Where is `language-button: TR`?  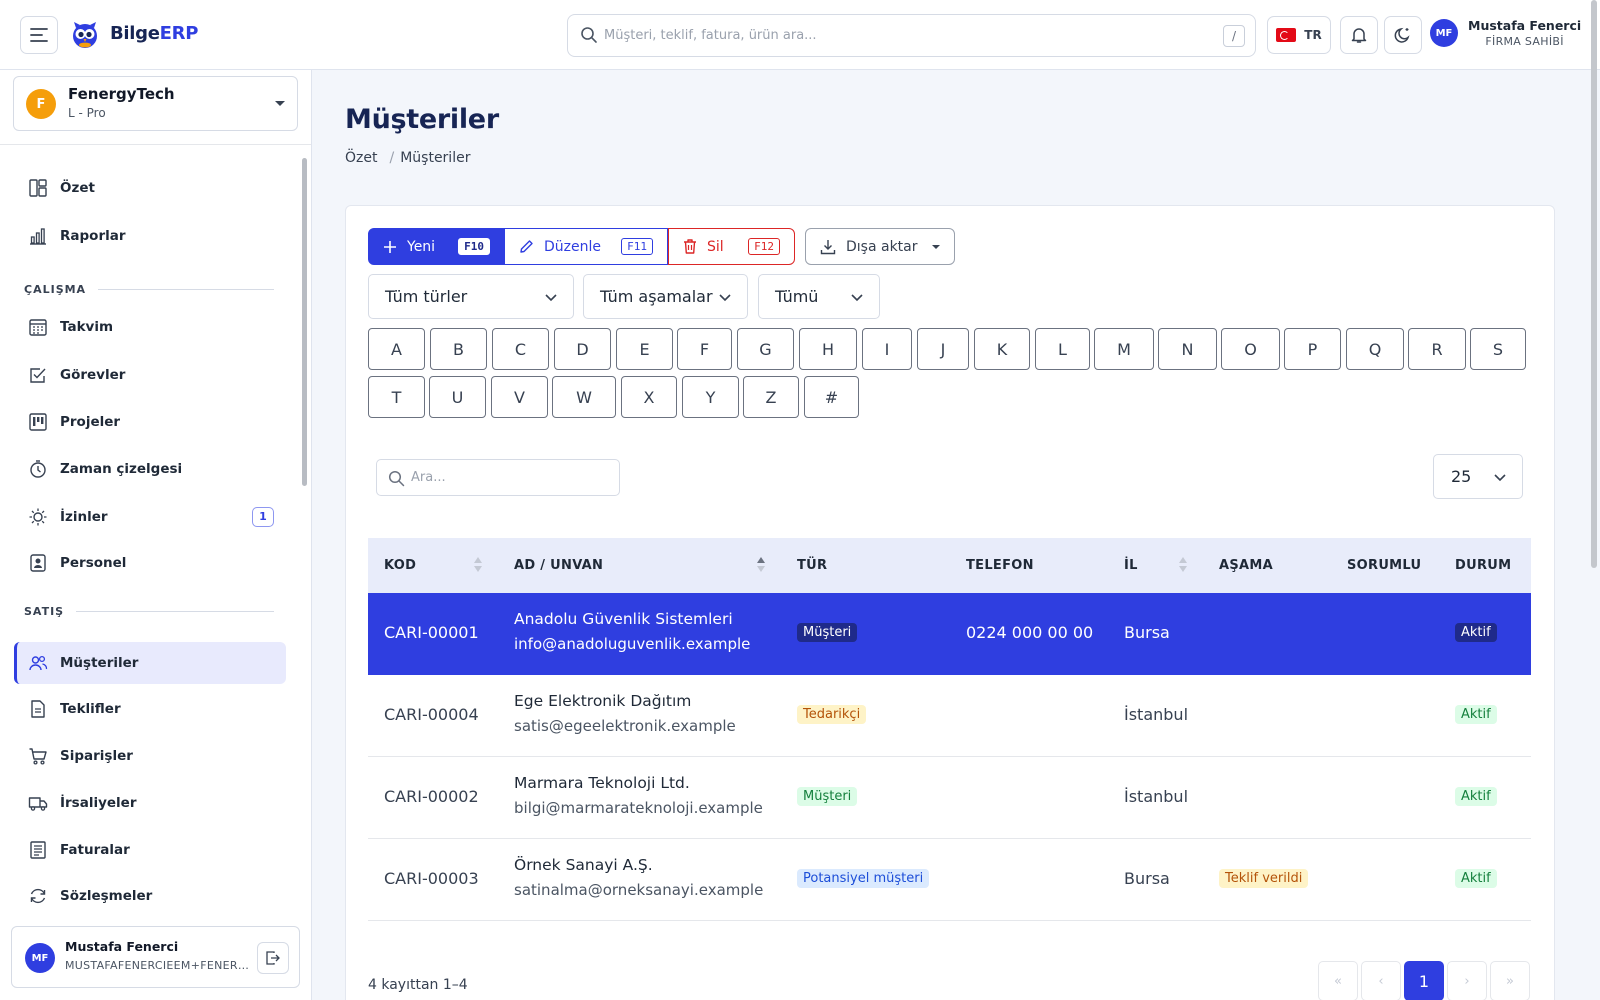
language-button: TR is located at coordinates (1299, 35).